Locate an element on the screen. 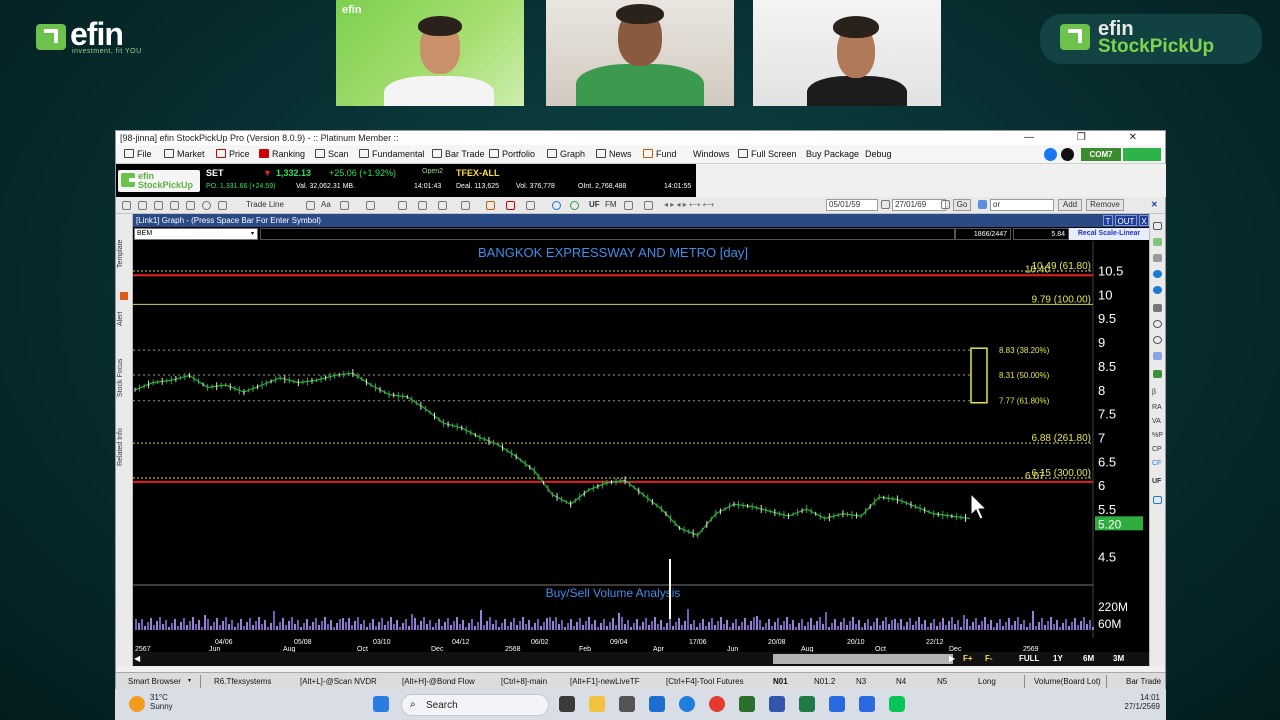 The width and height of the screenshot is (1280, 720). taskbar-search: ⌕ Search is located at coordinates (475, 705).